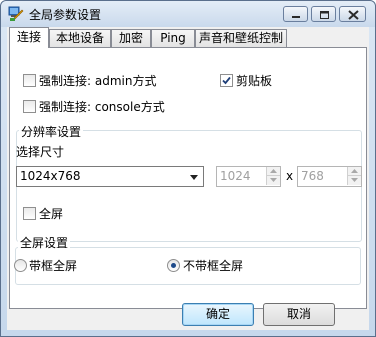  I want to click on height-spin-up, so click(354, 171).